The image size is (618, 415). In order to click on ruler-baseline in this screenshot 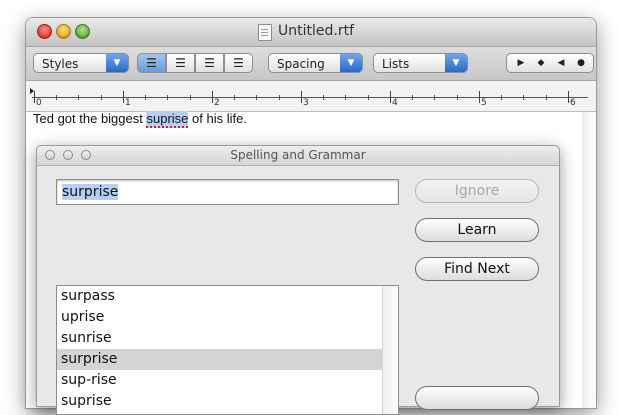, I will do `click(310, 97)`.